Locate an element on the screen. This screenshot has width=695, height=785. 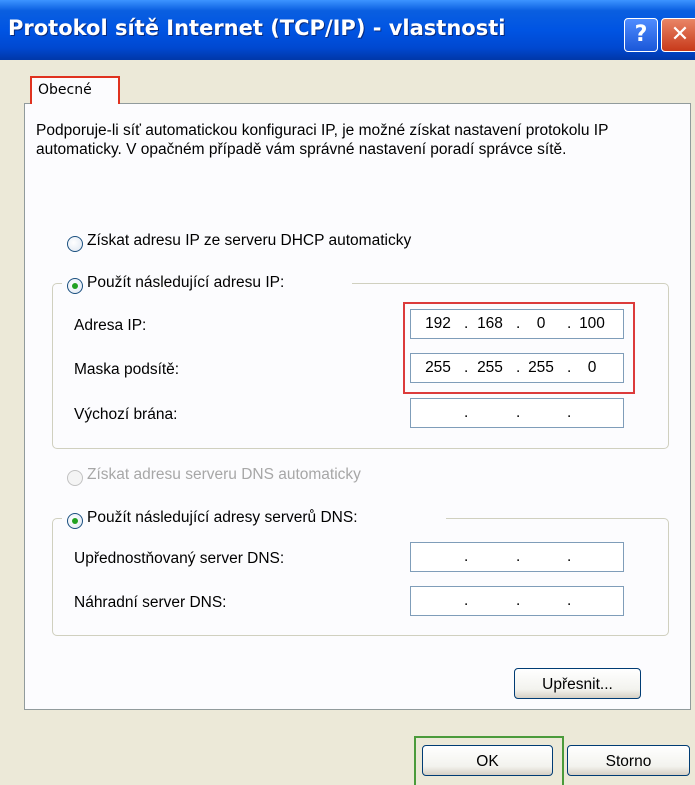
ip-manual-label: Použít následující adresu IP: is located at coordinates (185, 283).